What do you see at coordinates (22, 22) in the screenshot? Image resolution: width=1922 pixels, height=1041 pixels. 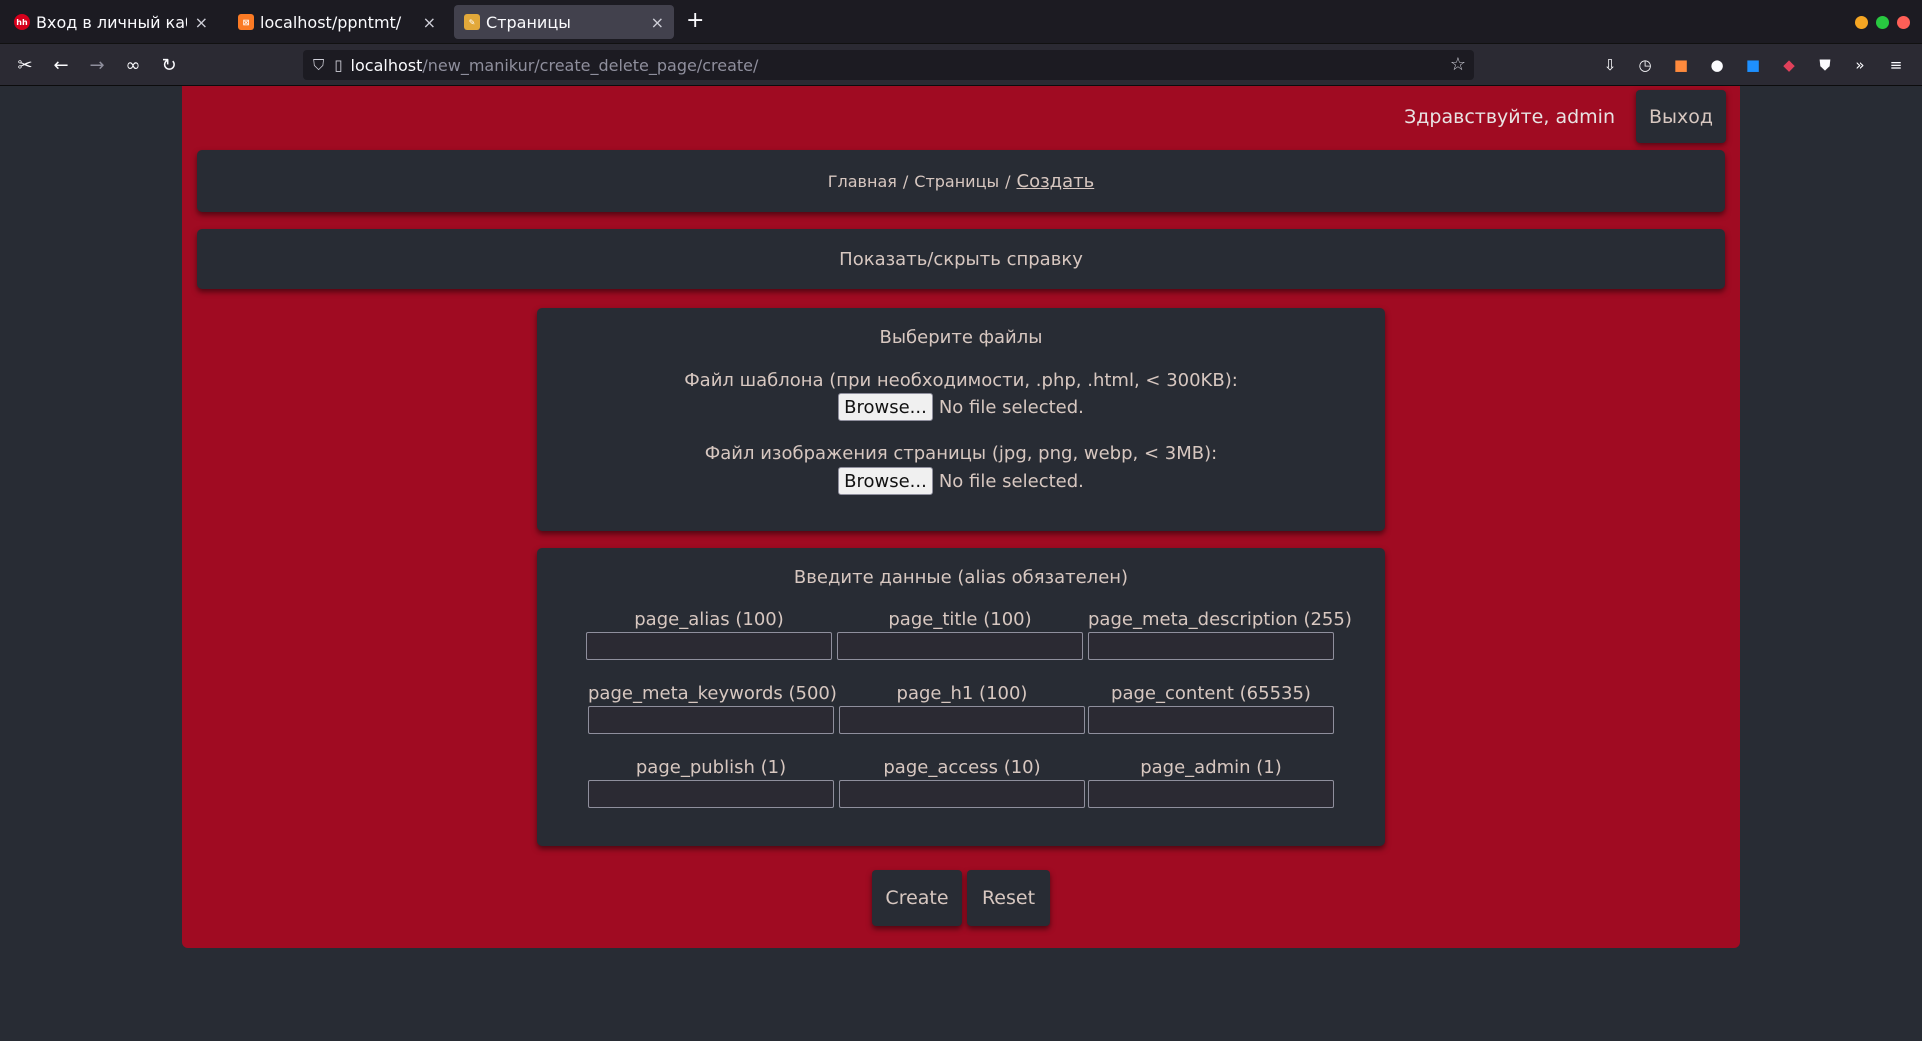 I see `hh-icon: hh` at bounding box center [22, 22].